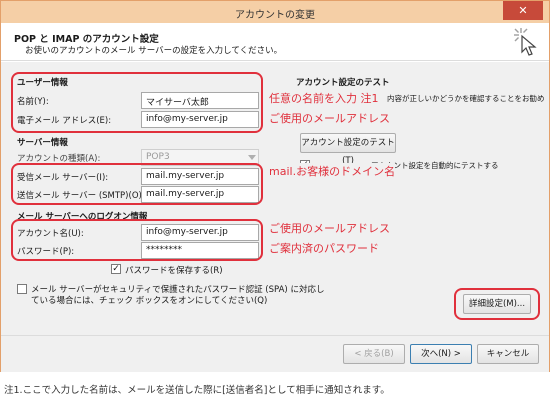  I want to click on password-annotation: ご案内済のパスワード, so click(324, 248).